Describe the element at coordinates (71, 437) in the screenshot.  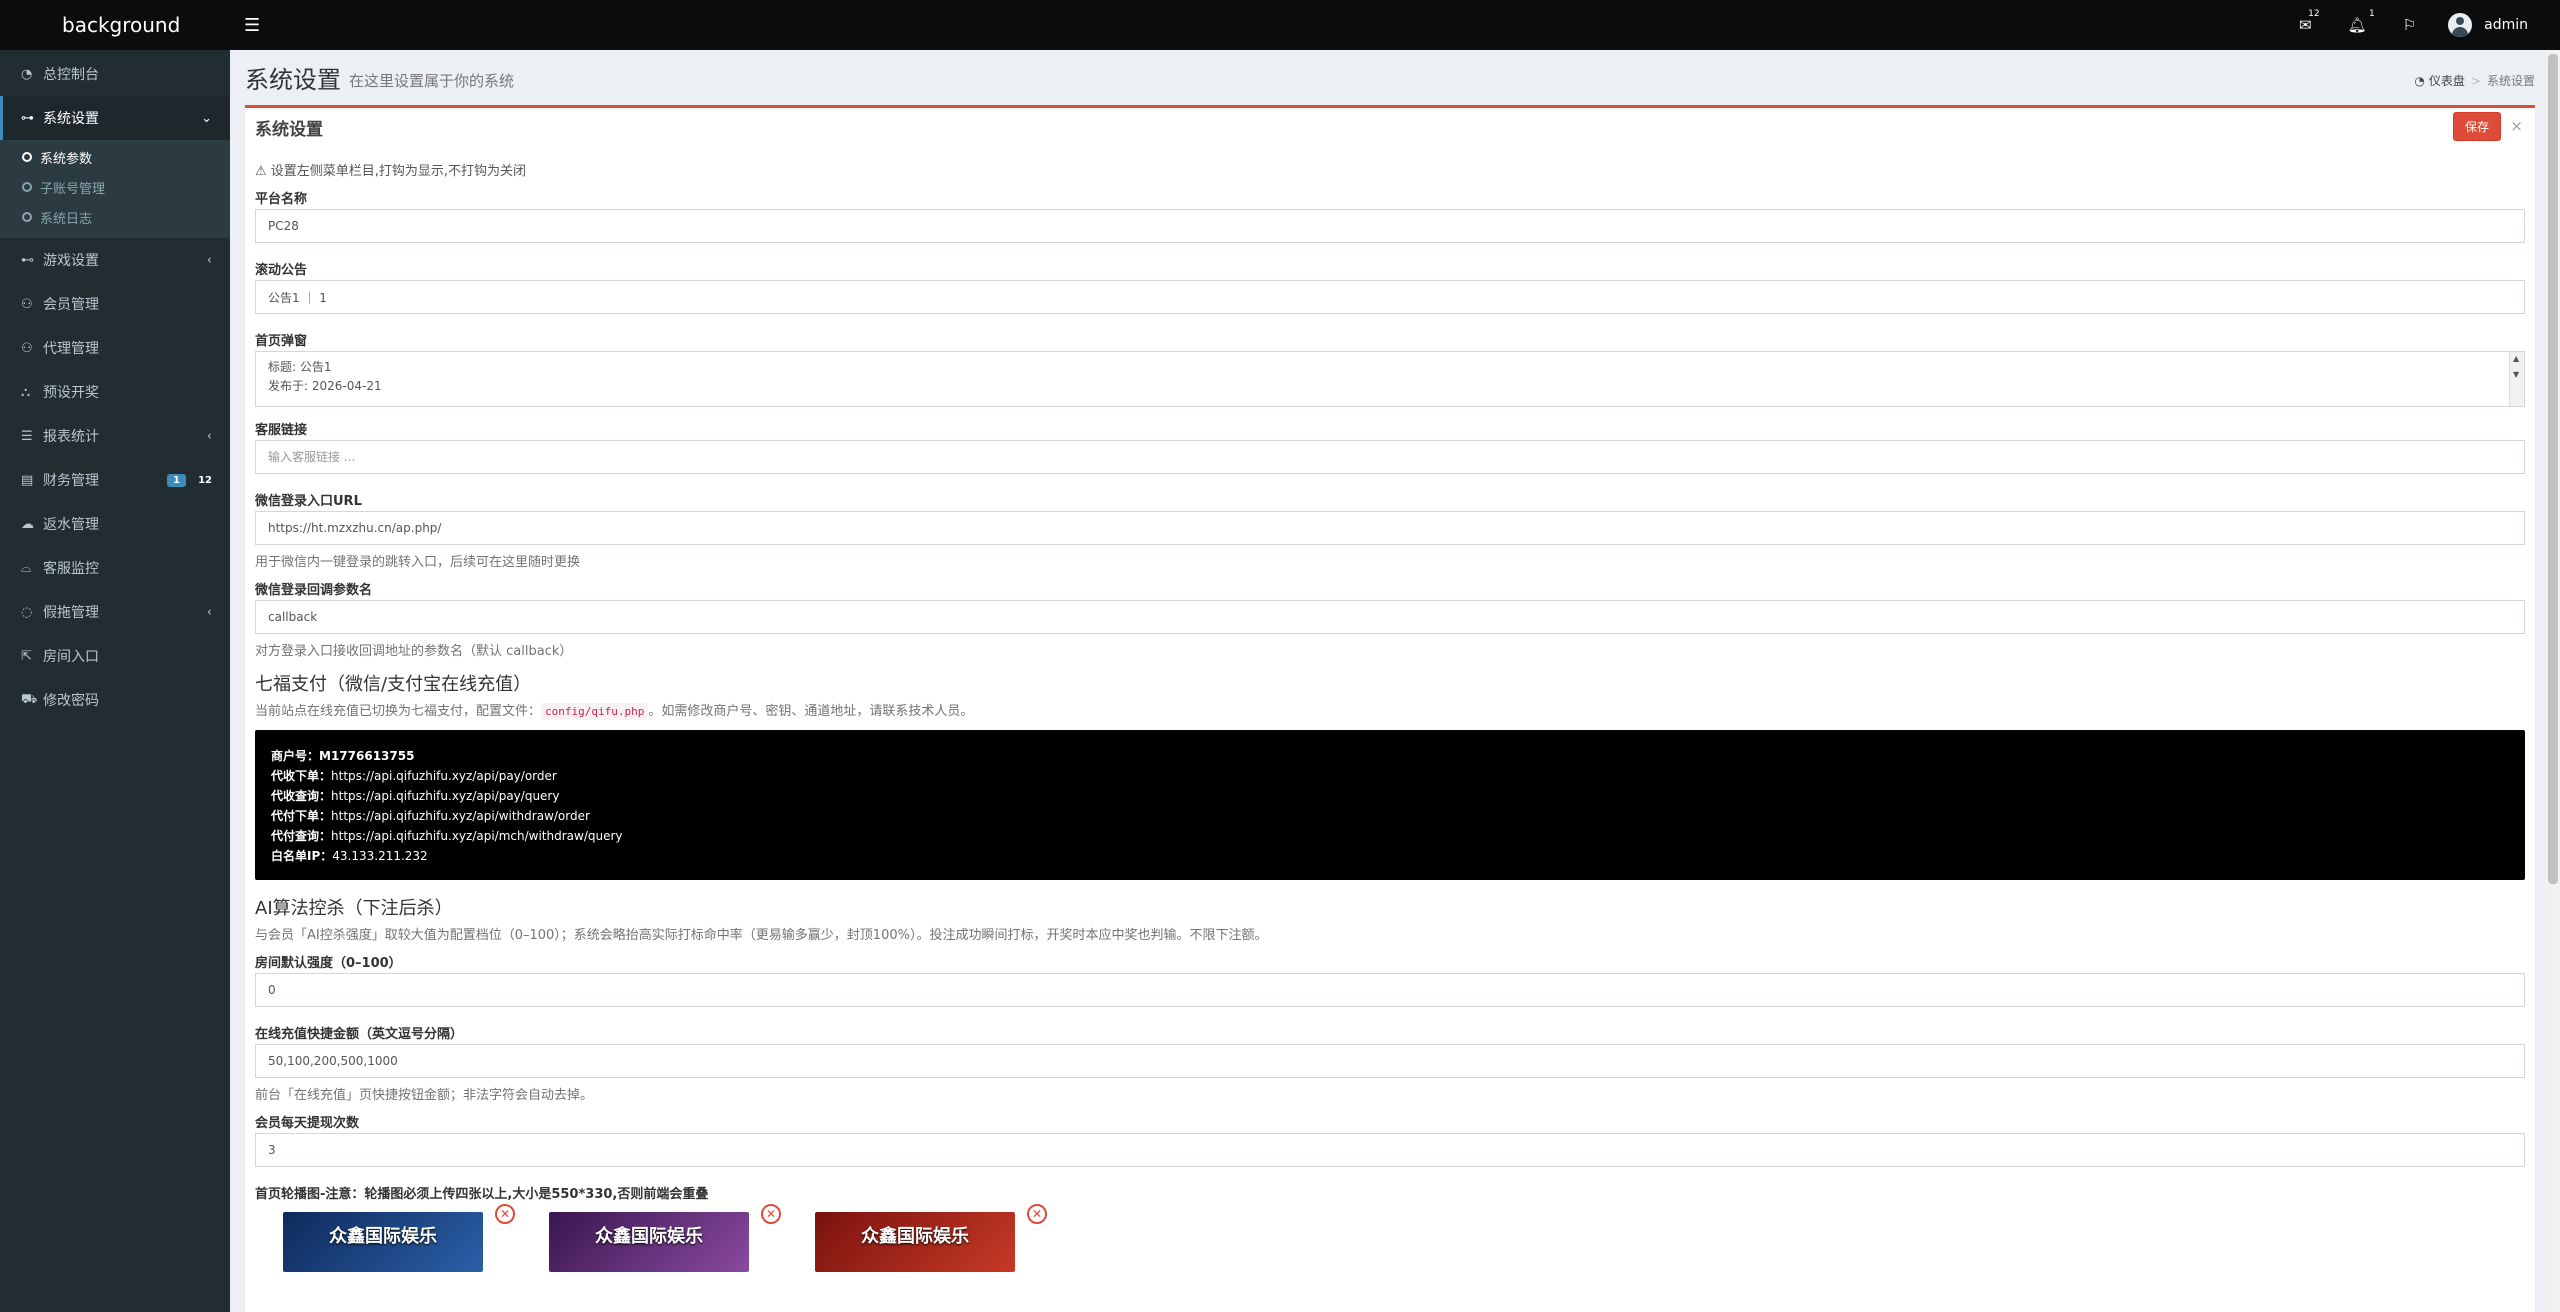
I see `sidebar-item-label: 报表统计` at that location.